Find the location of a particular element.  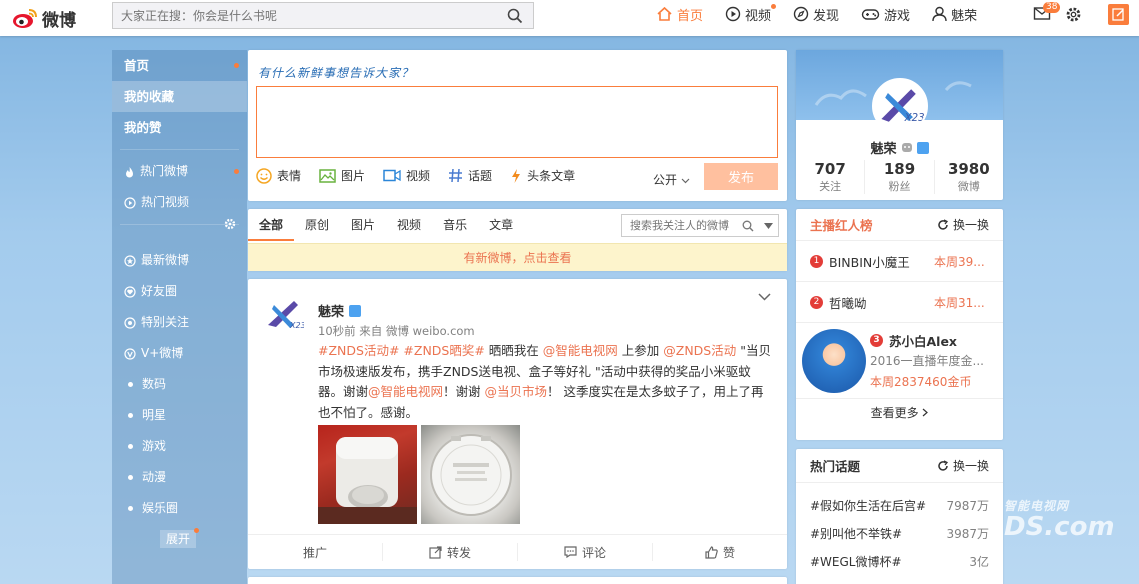

topic-row: #别叫他不举铁# 3987万 is located at coordinates (899, 533).